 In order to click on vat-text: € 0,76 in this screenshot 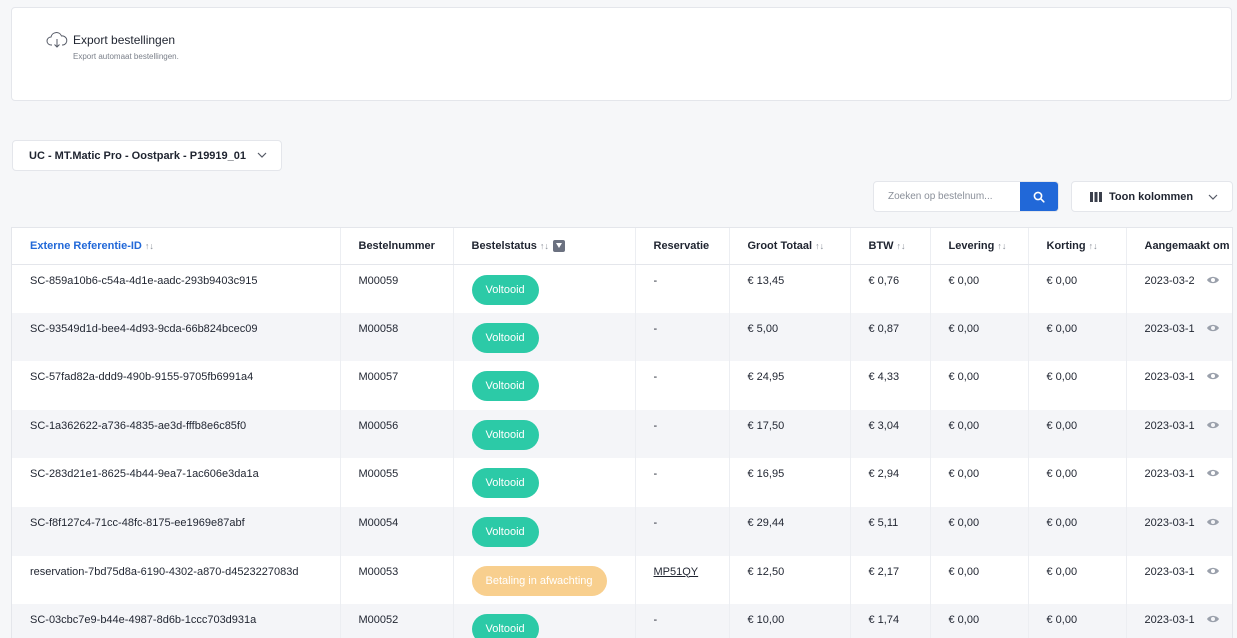, I will do `click(884, 280)`.